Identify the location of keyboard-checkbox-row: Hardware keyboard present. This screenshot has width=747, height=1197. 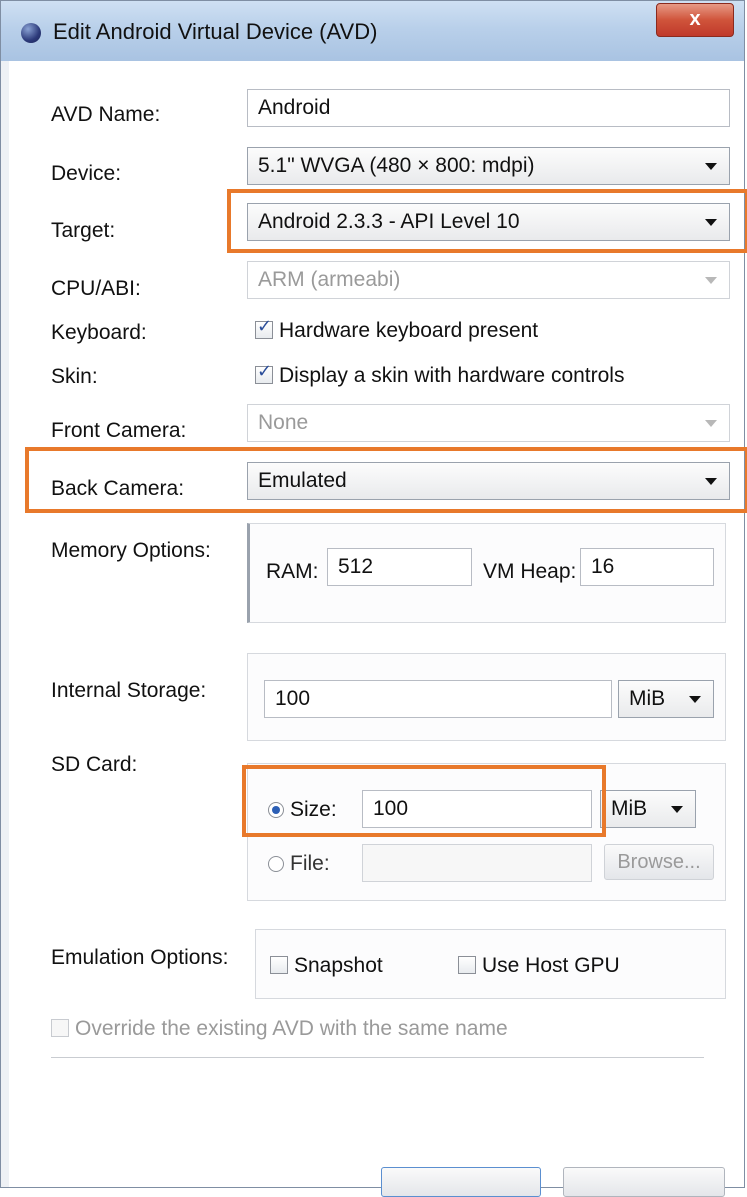
(397, 329).